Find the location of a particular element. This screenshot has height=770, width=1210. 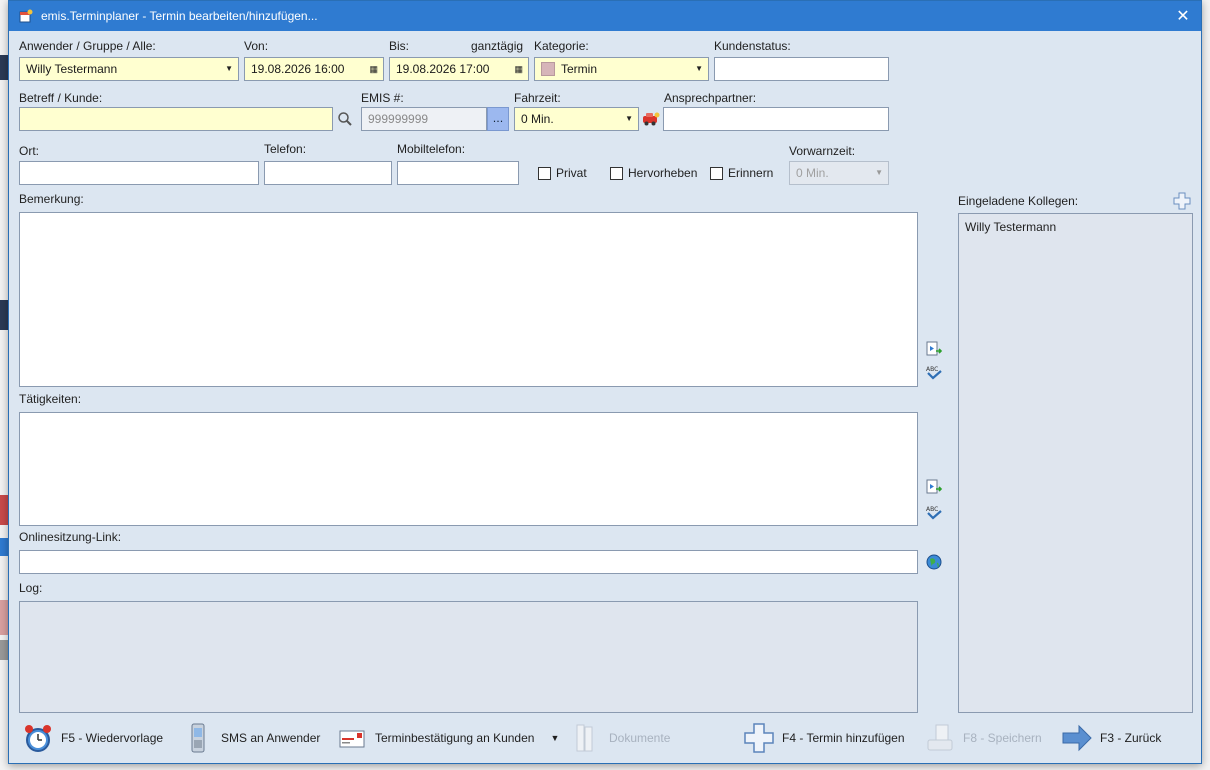

dokumente-button: Dokumente is located at coordinates (619, 738).